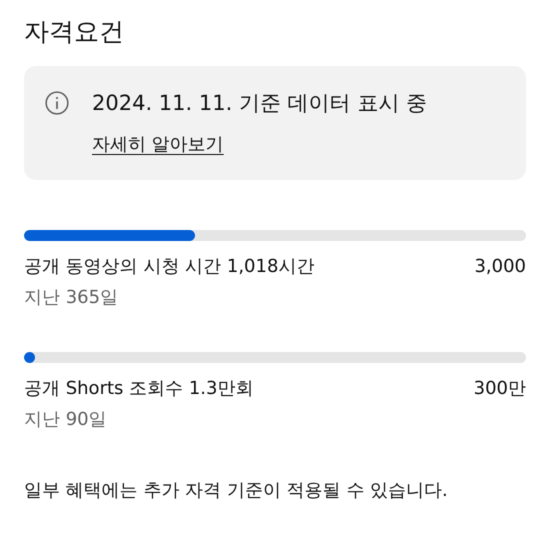  Describe the element at coordinates (139, 389) in the screenshot. I see `requirement-label: 공개 Shorts 조회수 1.3만회` at that location.